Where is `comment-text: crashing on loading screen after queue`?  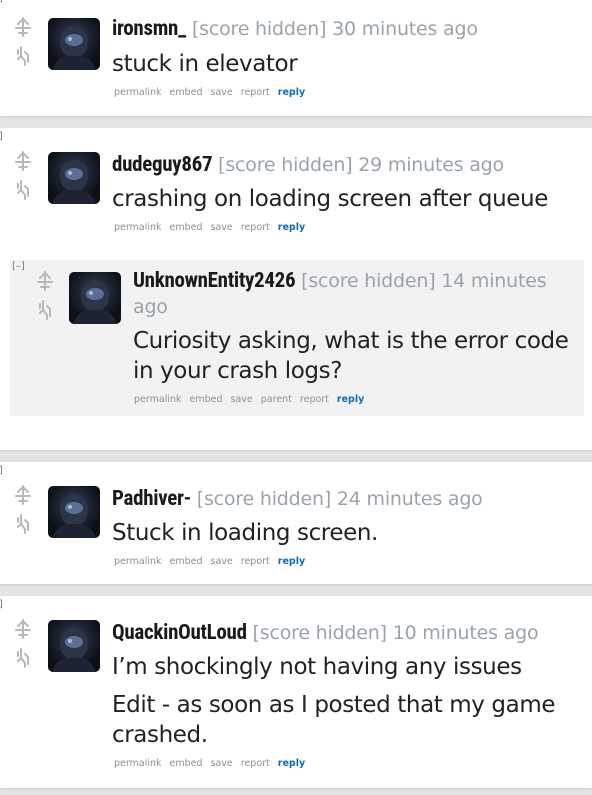 comment-text: crashing on loading screen after queue is located at coordinates (330, 199).